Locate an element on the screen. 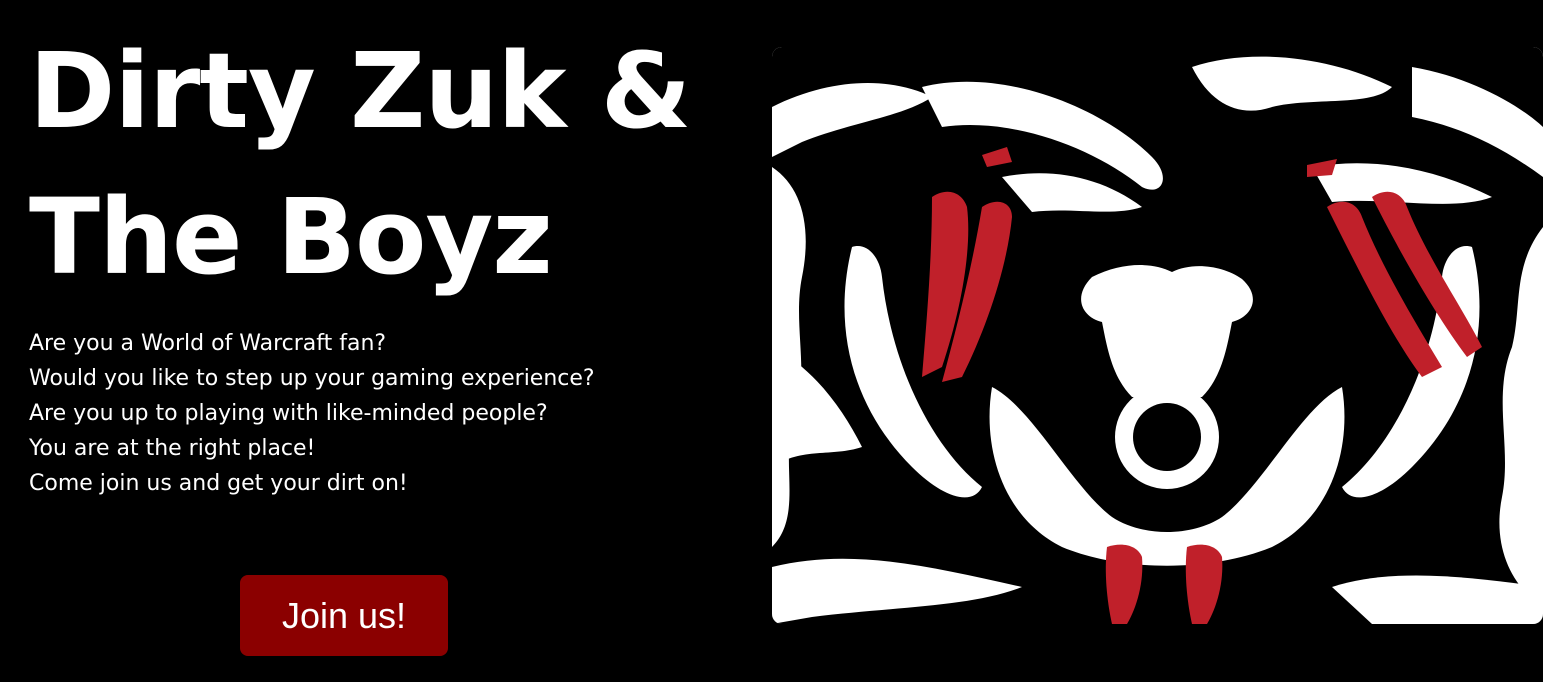  hero-line: Come join us and get your dirt on! is located at coordinates (218, 483).